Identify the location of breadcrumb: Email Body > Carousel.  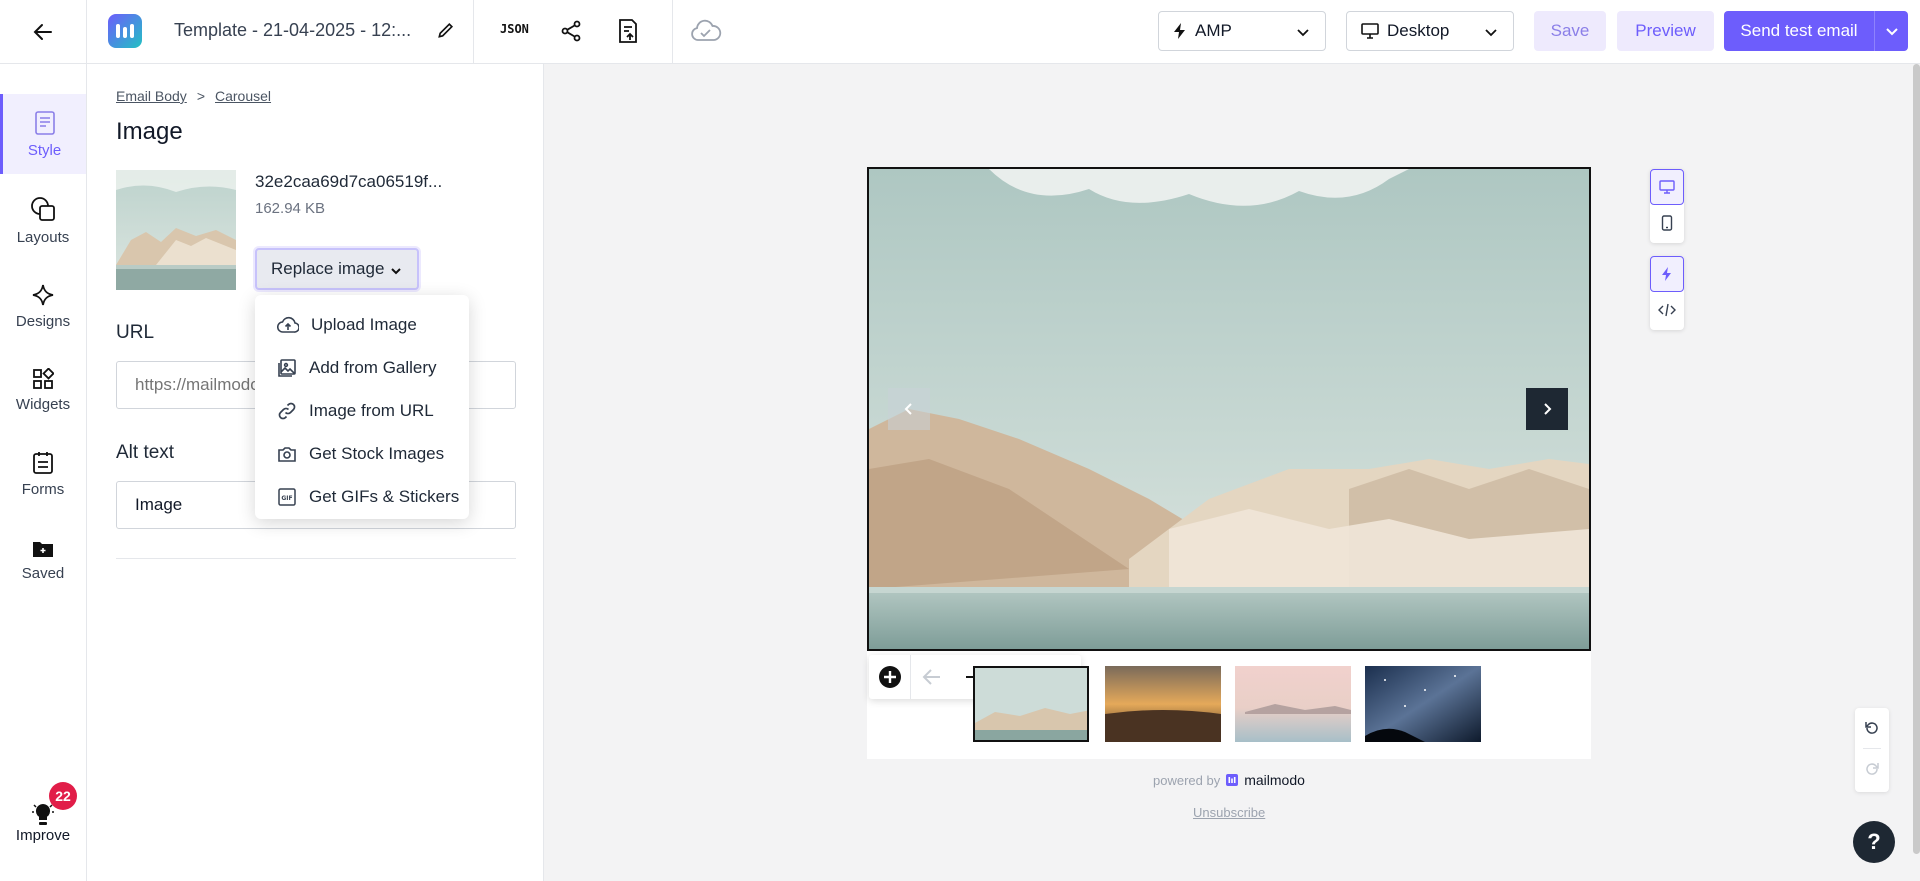
(193, 96).